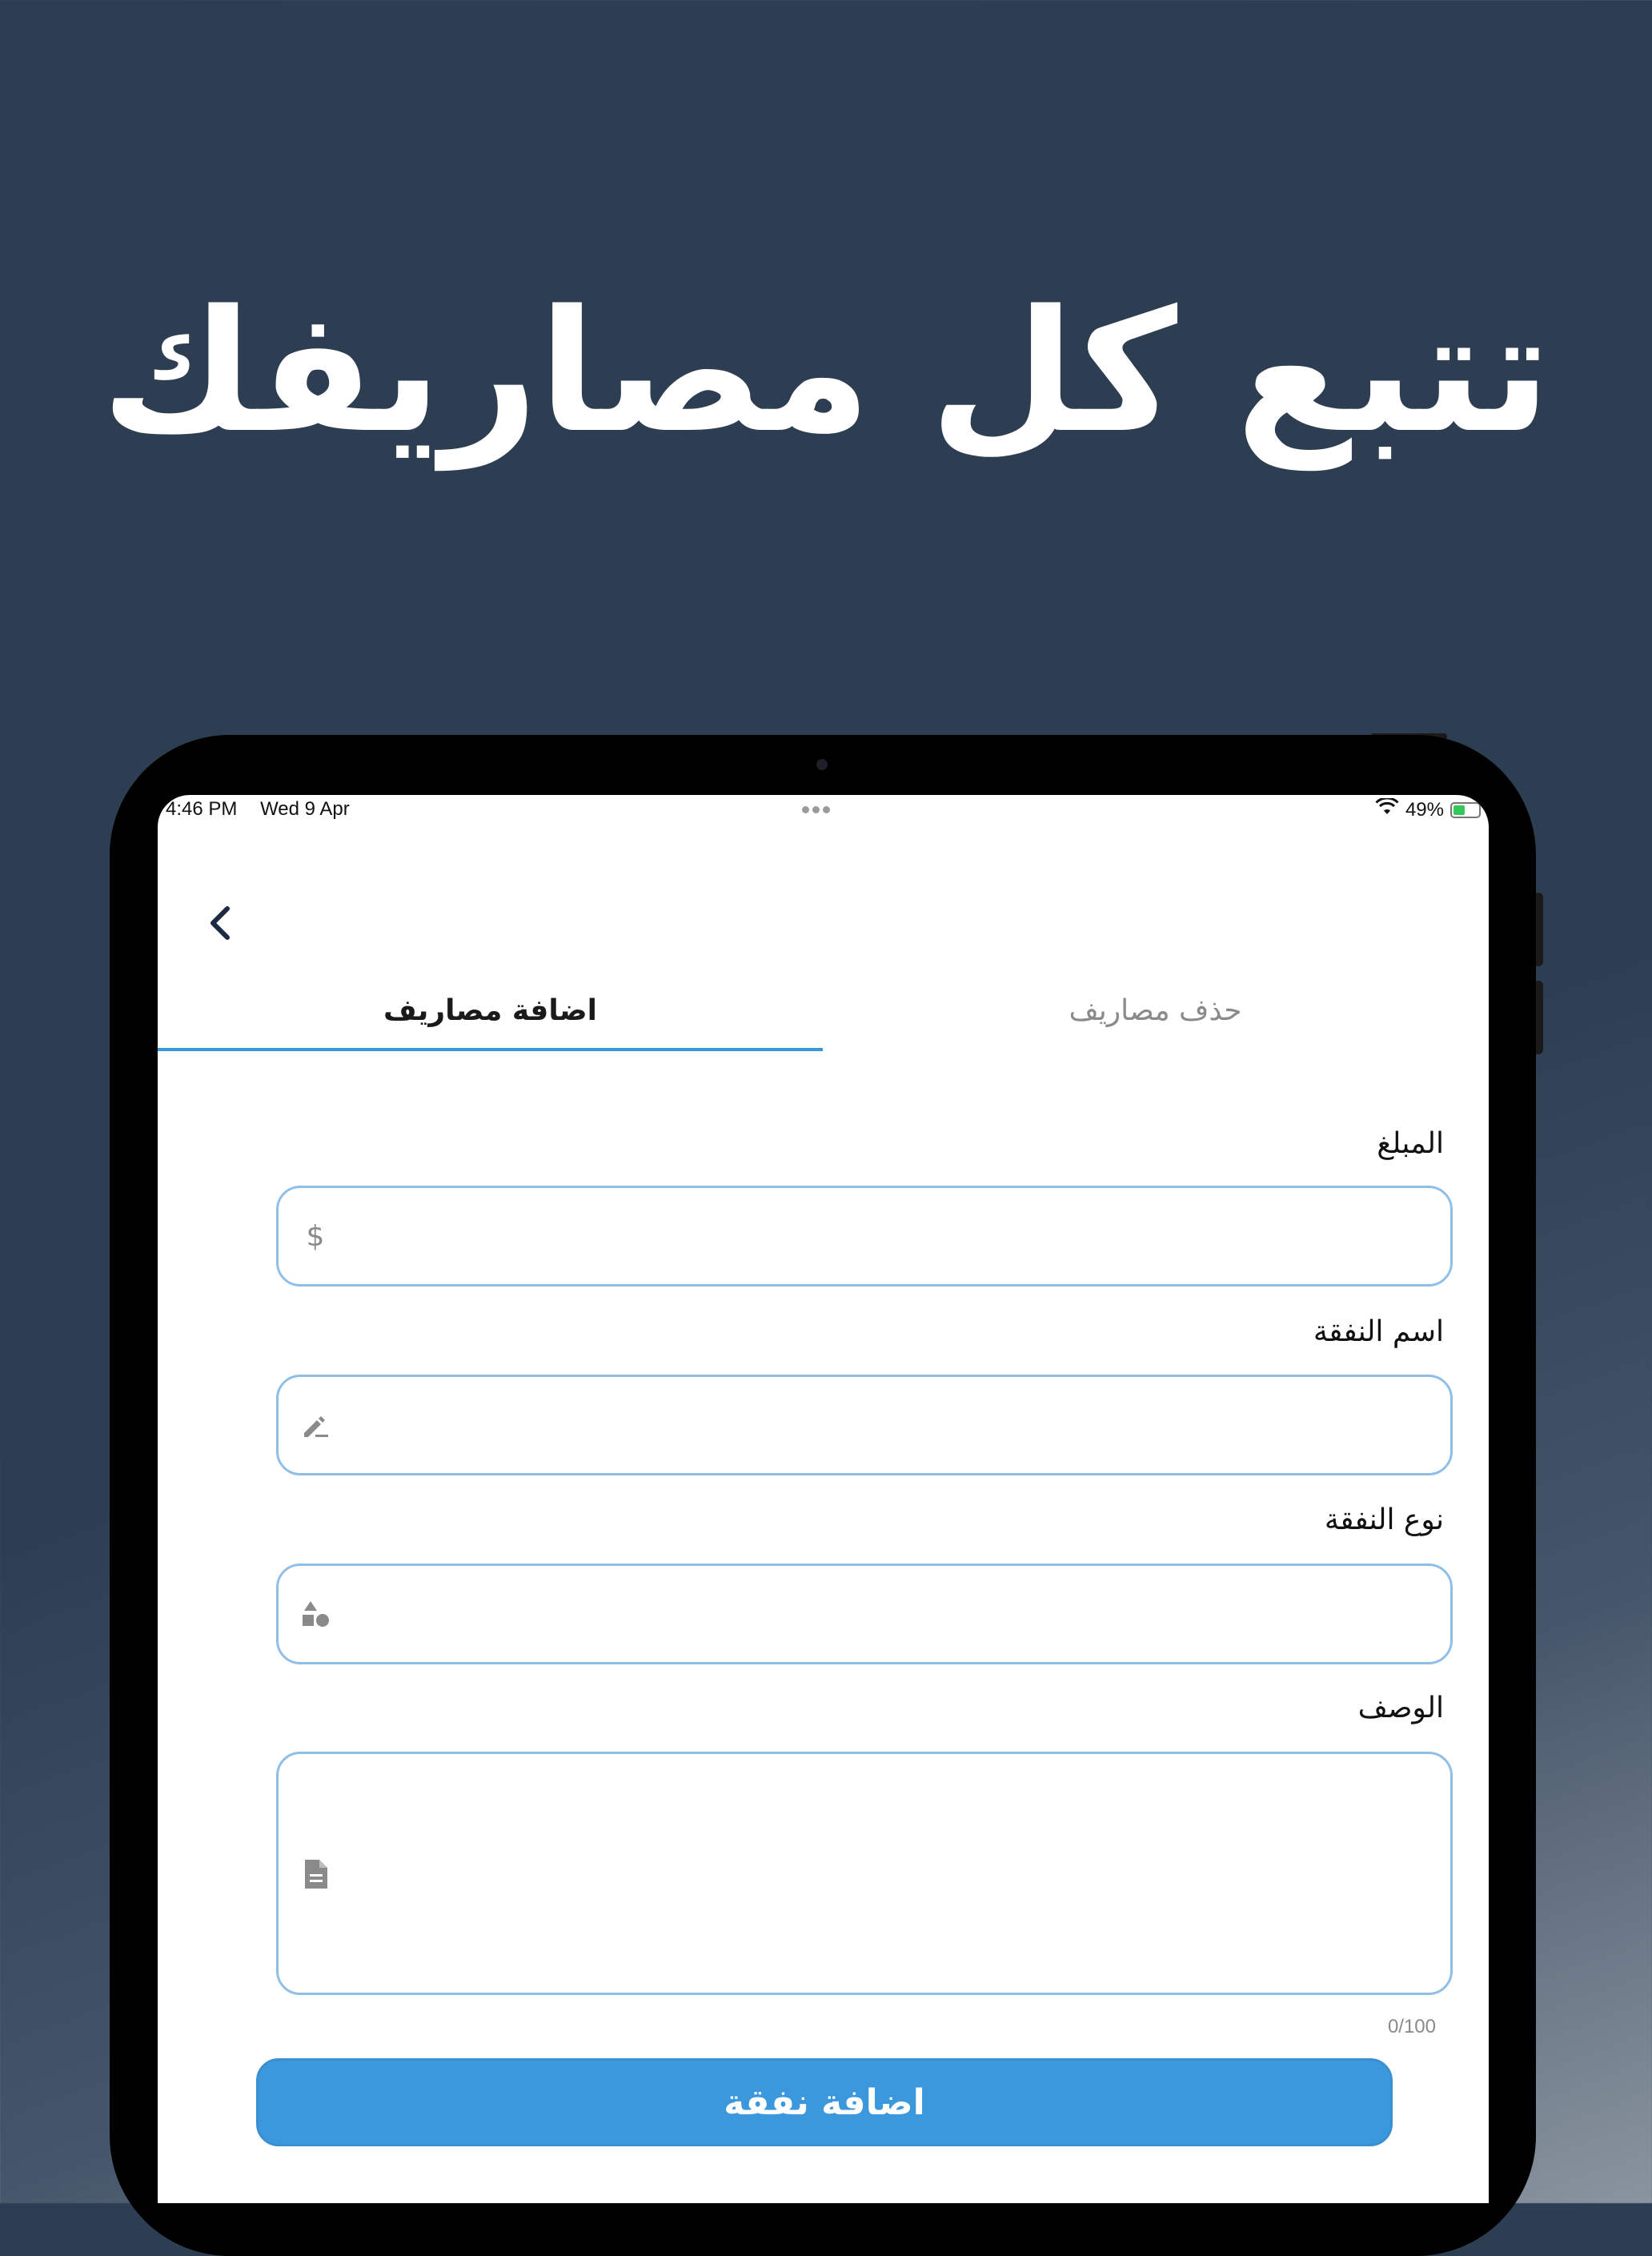 The image size is (1652, 2256). What do you see at coordinates (1384, 1519) in the screenshot?
I see `expense-type-label: نوع النفقة` at bounding box center [1384, 1519].